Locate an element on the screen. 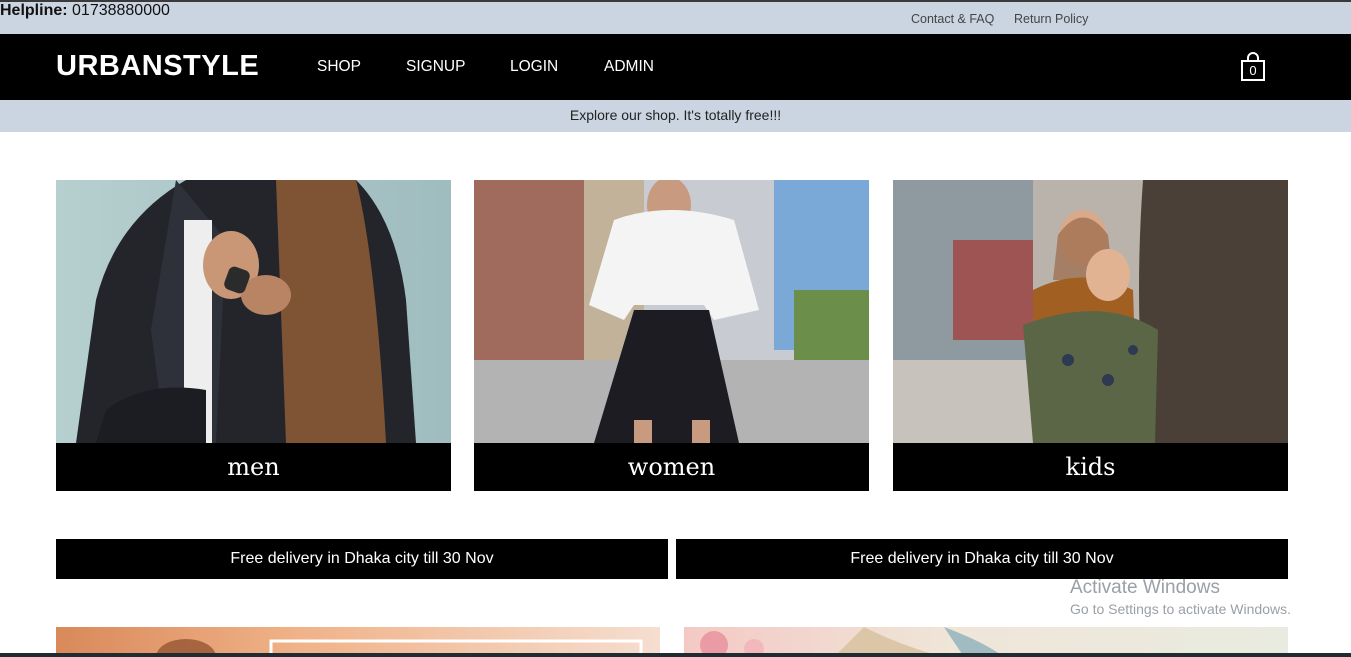  category-image-men is located at coordinates (253, 311).